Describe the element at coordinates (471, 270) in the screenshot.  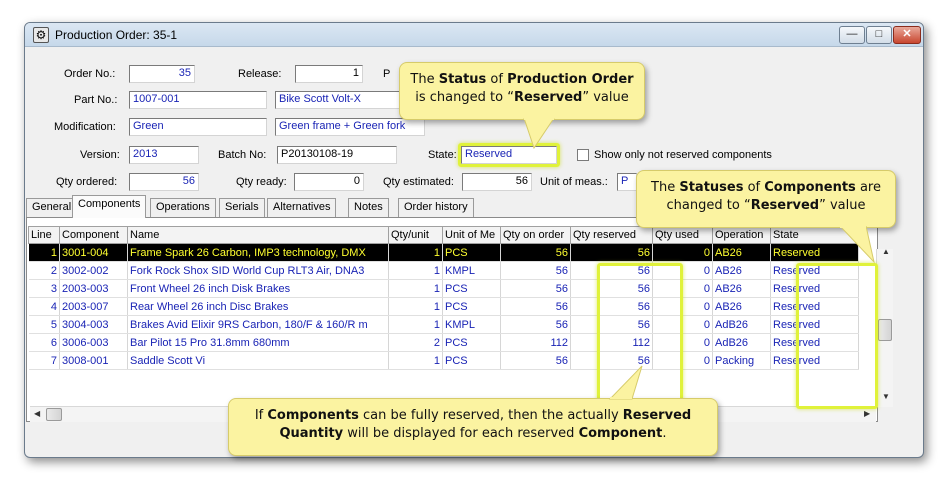
I see `cell-unit-of-meas: KMPL` at that location.